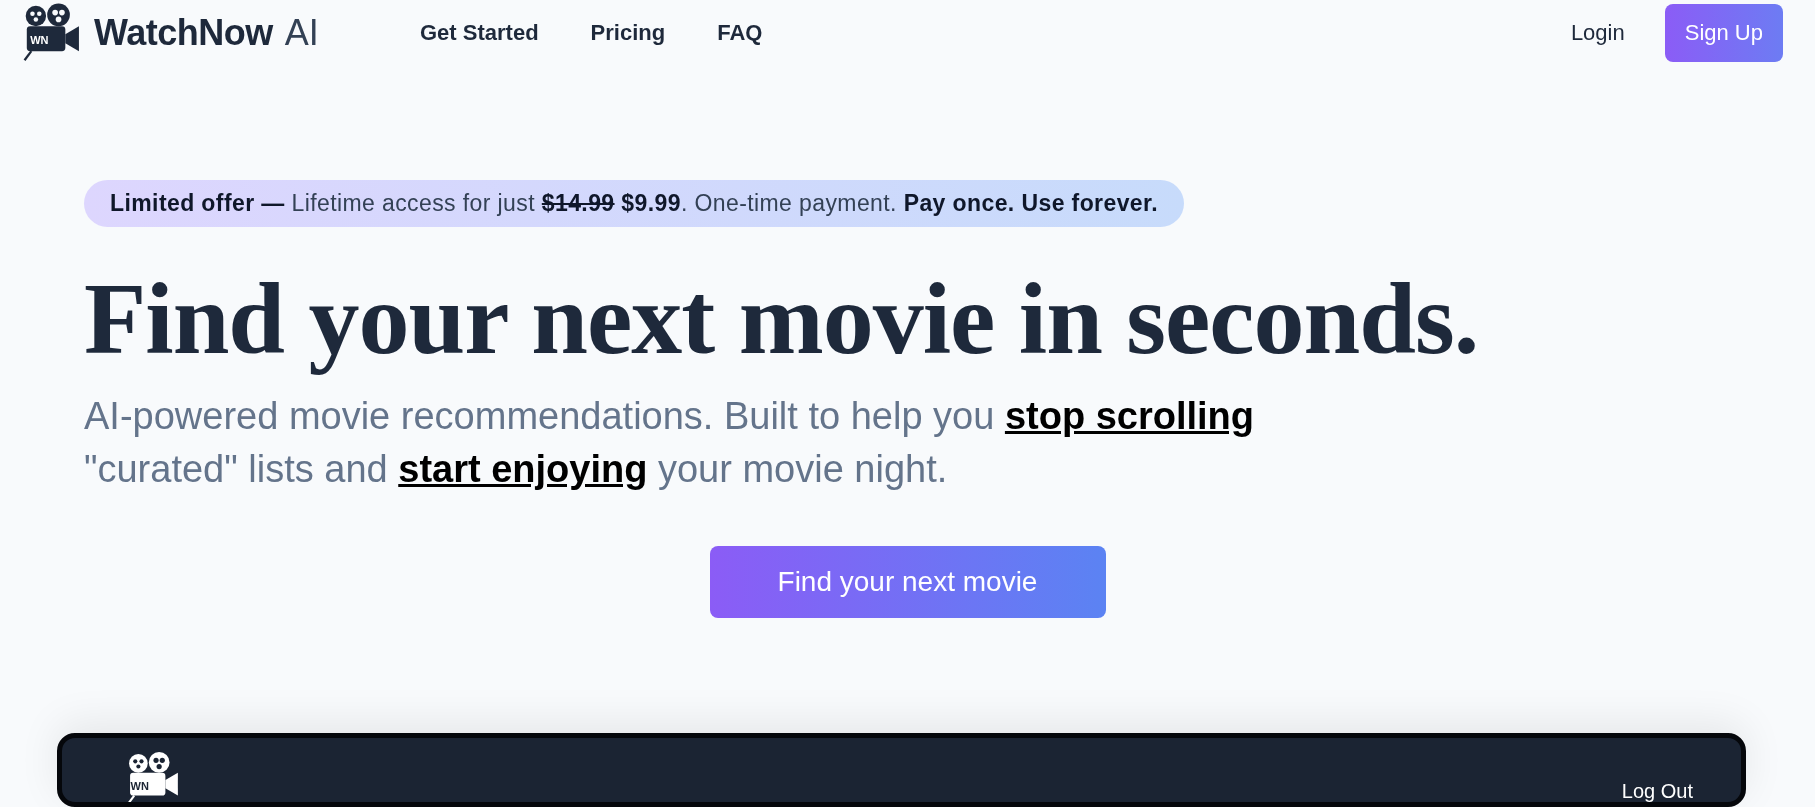 The height and width of the screenshot is (807, 1815). I want to click on subtitle-link: stop scrolling, so click(1129, 416).